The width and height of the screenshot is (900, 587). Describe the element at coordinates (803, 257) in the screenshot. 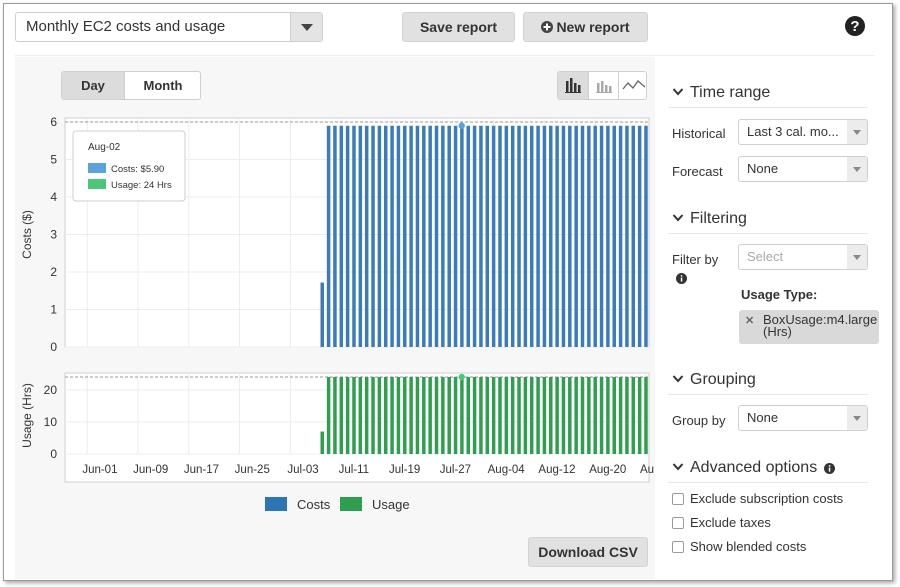

I see `filter-by-select: Select` at that location.